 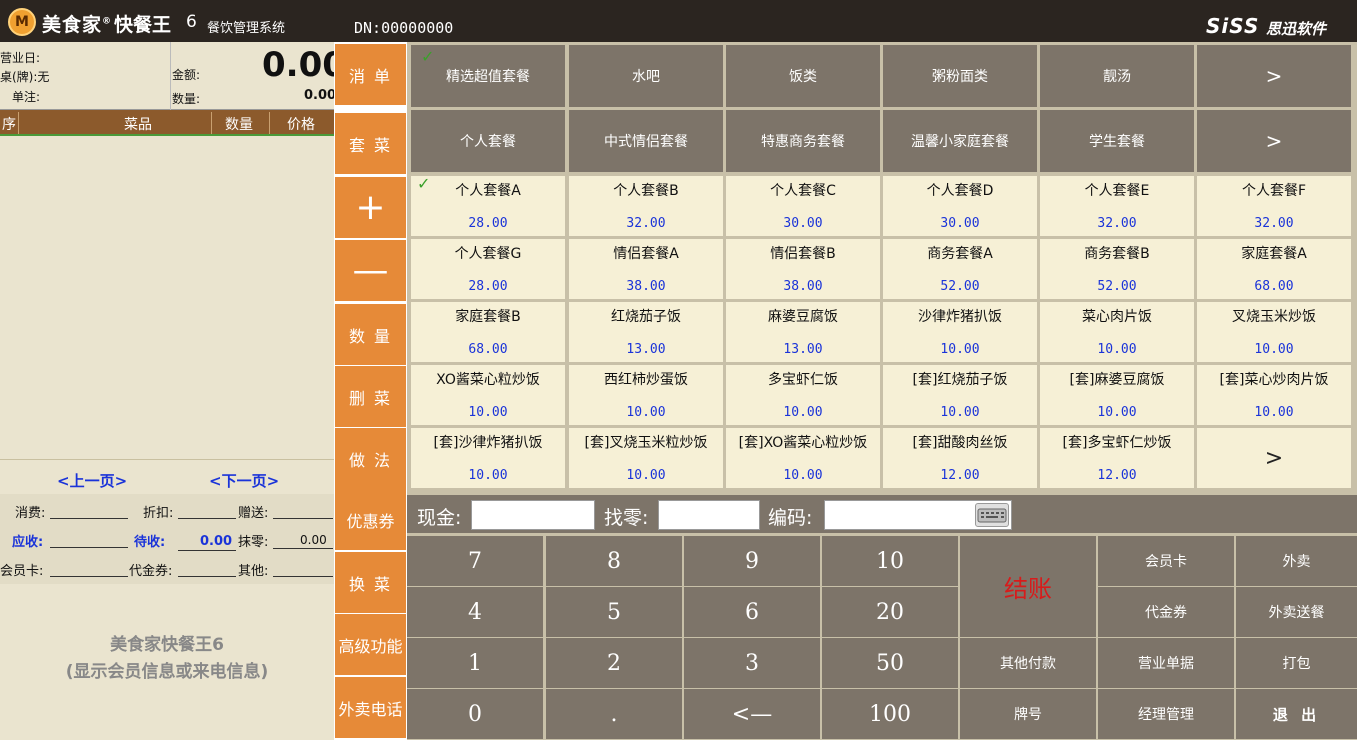 I want to click on business-docs-button: 营业单据, so click(x=1166, y=663).